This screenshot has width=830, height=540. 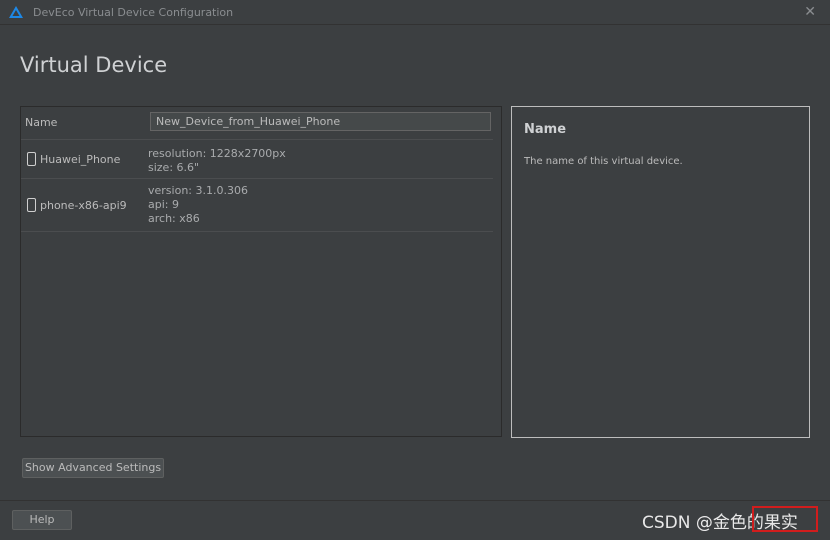 What do you see at coordinates (42, 520) in the screenshot?
I see `help-button: Help` at bounding box center [42, 520].